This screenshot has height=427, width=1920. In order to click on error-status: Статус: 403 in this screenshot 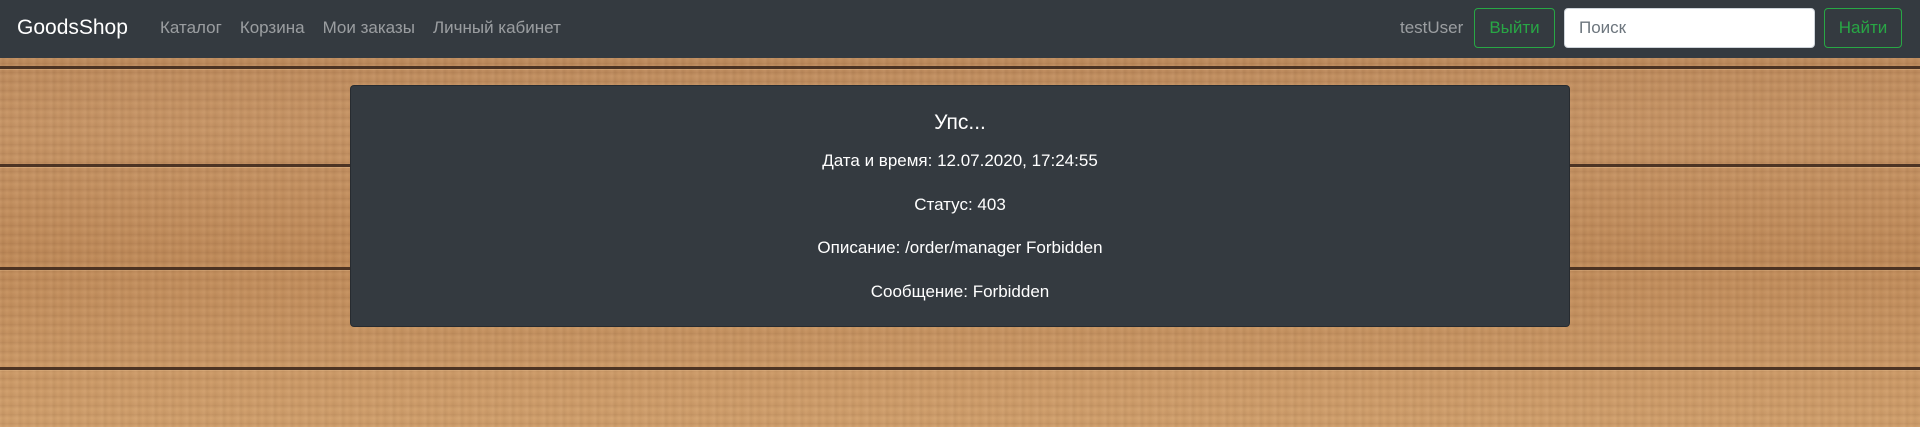, I will do `click(960, 204)`.